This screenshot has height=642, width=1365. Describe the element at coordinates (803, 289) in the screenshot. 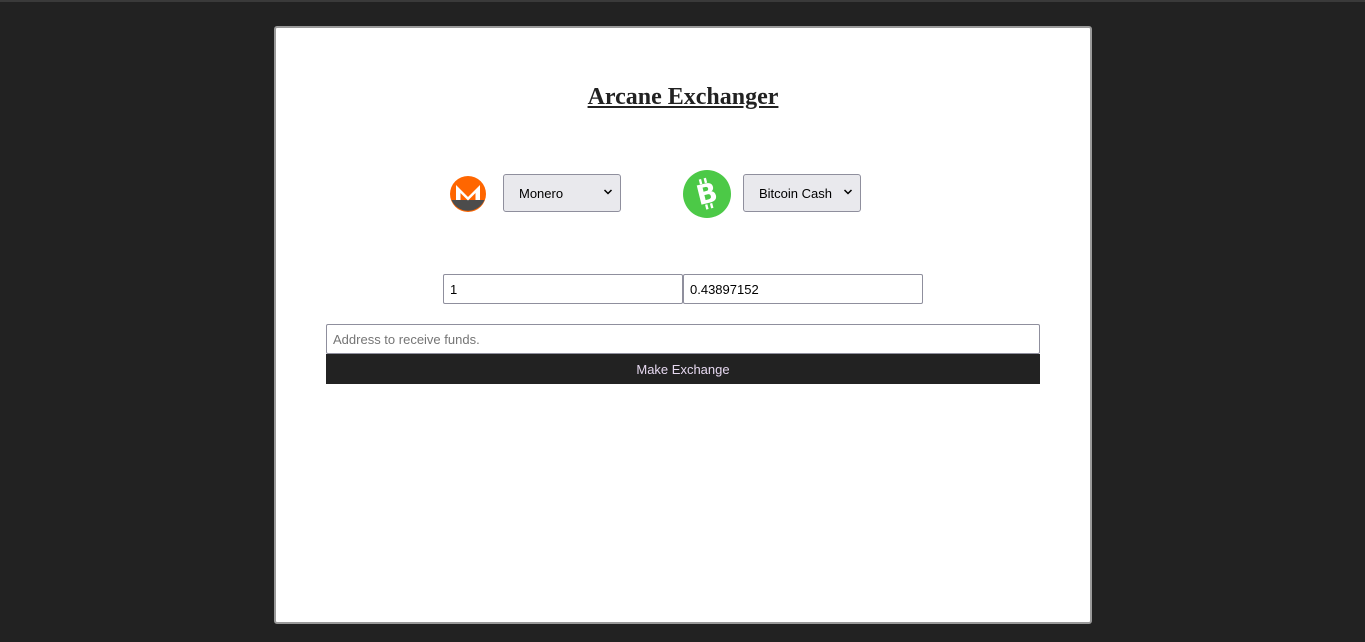

I see `to-amount-input` at that location.